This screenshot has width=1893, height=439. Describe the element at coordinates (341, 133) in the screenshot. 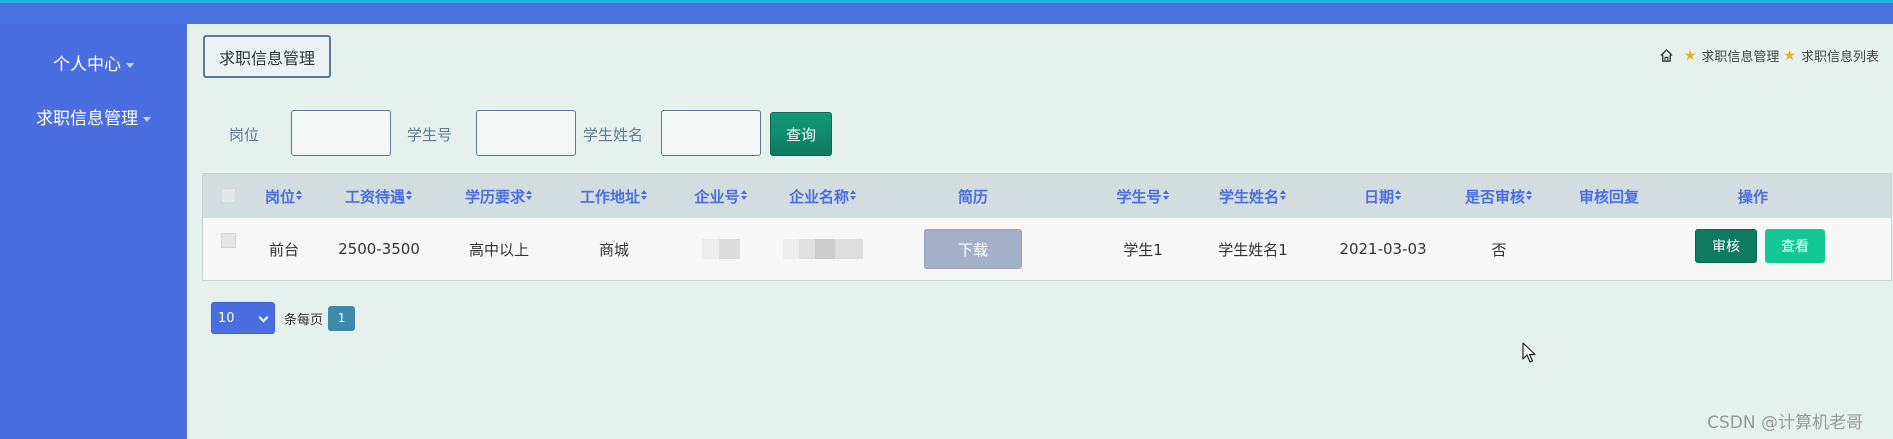

I see `post-input` at that location.